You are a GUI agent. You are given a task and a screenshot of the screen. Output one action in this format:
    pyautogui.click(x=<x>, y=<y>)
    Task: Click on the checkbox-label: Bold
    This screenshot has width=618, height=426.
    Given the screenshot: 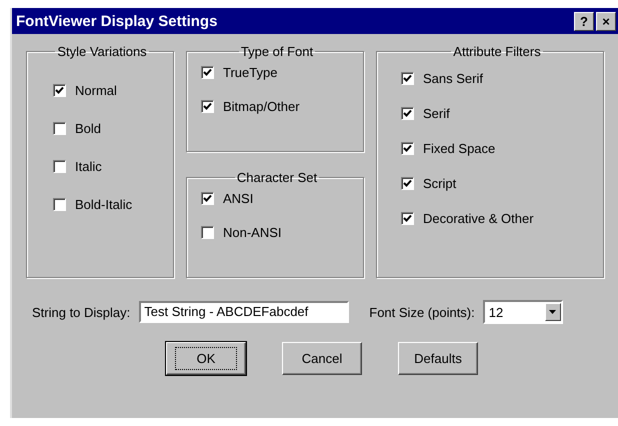 What is the action you would take?
    pyautogui.click(x=88, y=128)
    